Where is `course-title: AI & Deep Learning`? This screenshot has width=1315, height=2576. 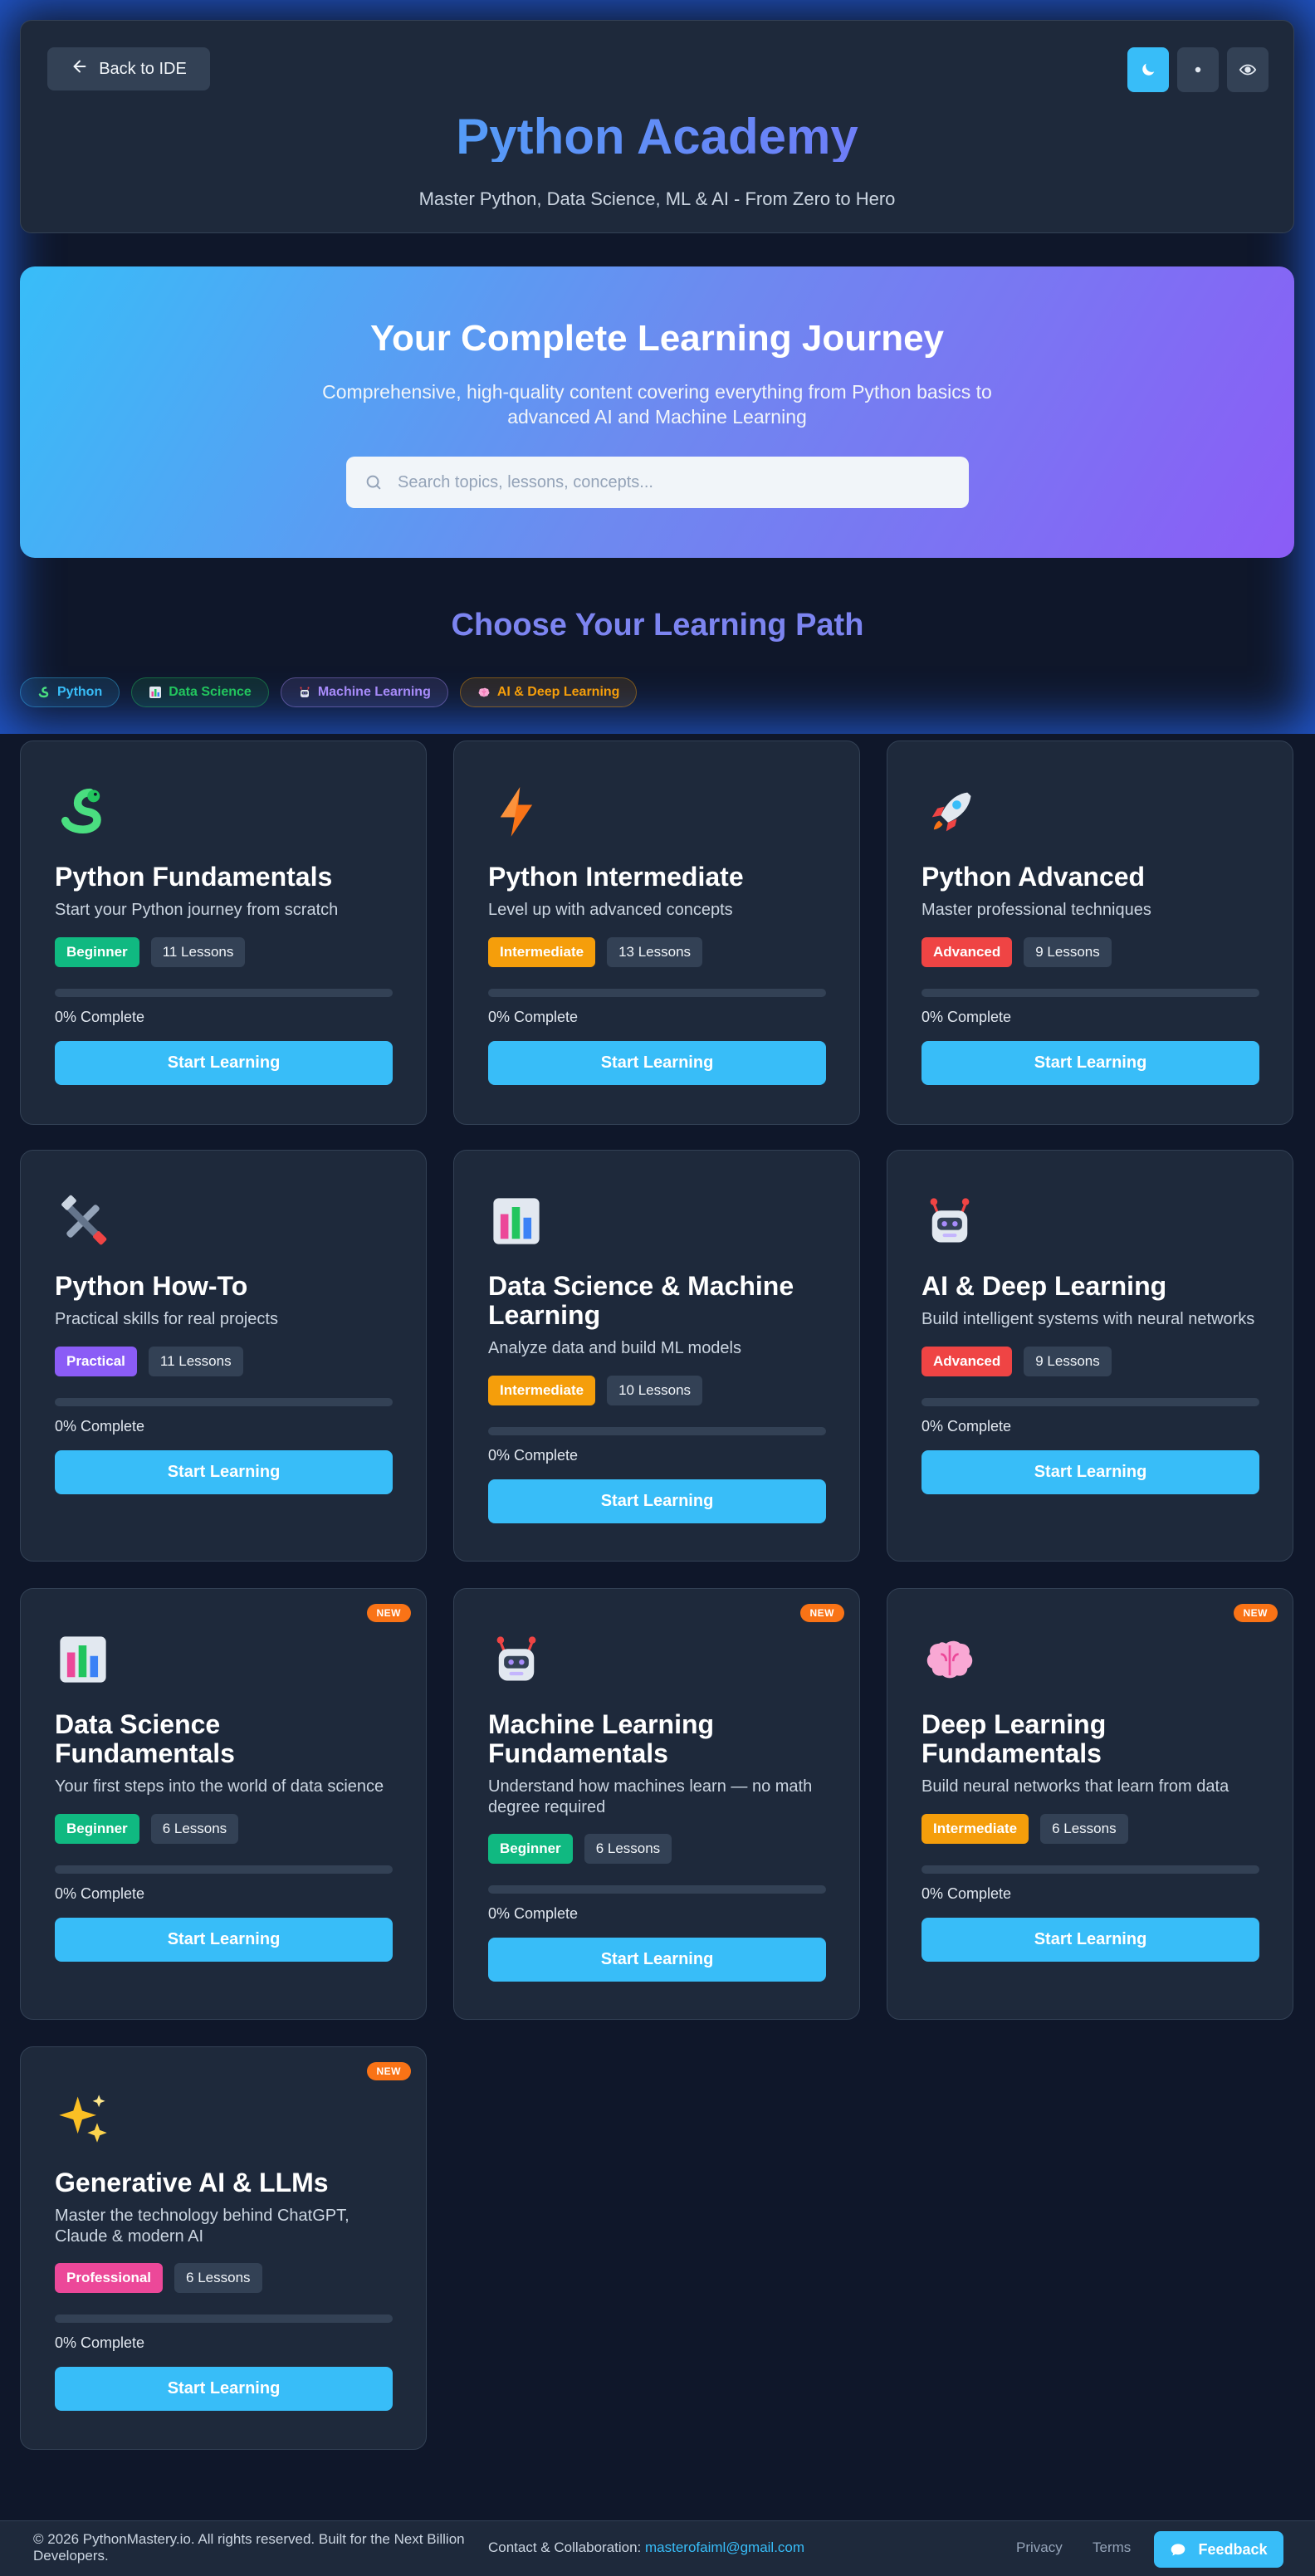
course-title: AI & Deep Learning is located at coordinates (1044, 1286).